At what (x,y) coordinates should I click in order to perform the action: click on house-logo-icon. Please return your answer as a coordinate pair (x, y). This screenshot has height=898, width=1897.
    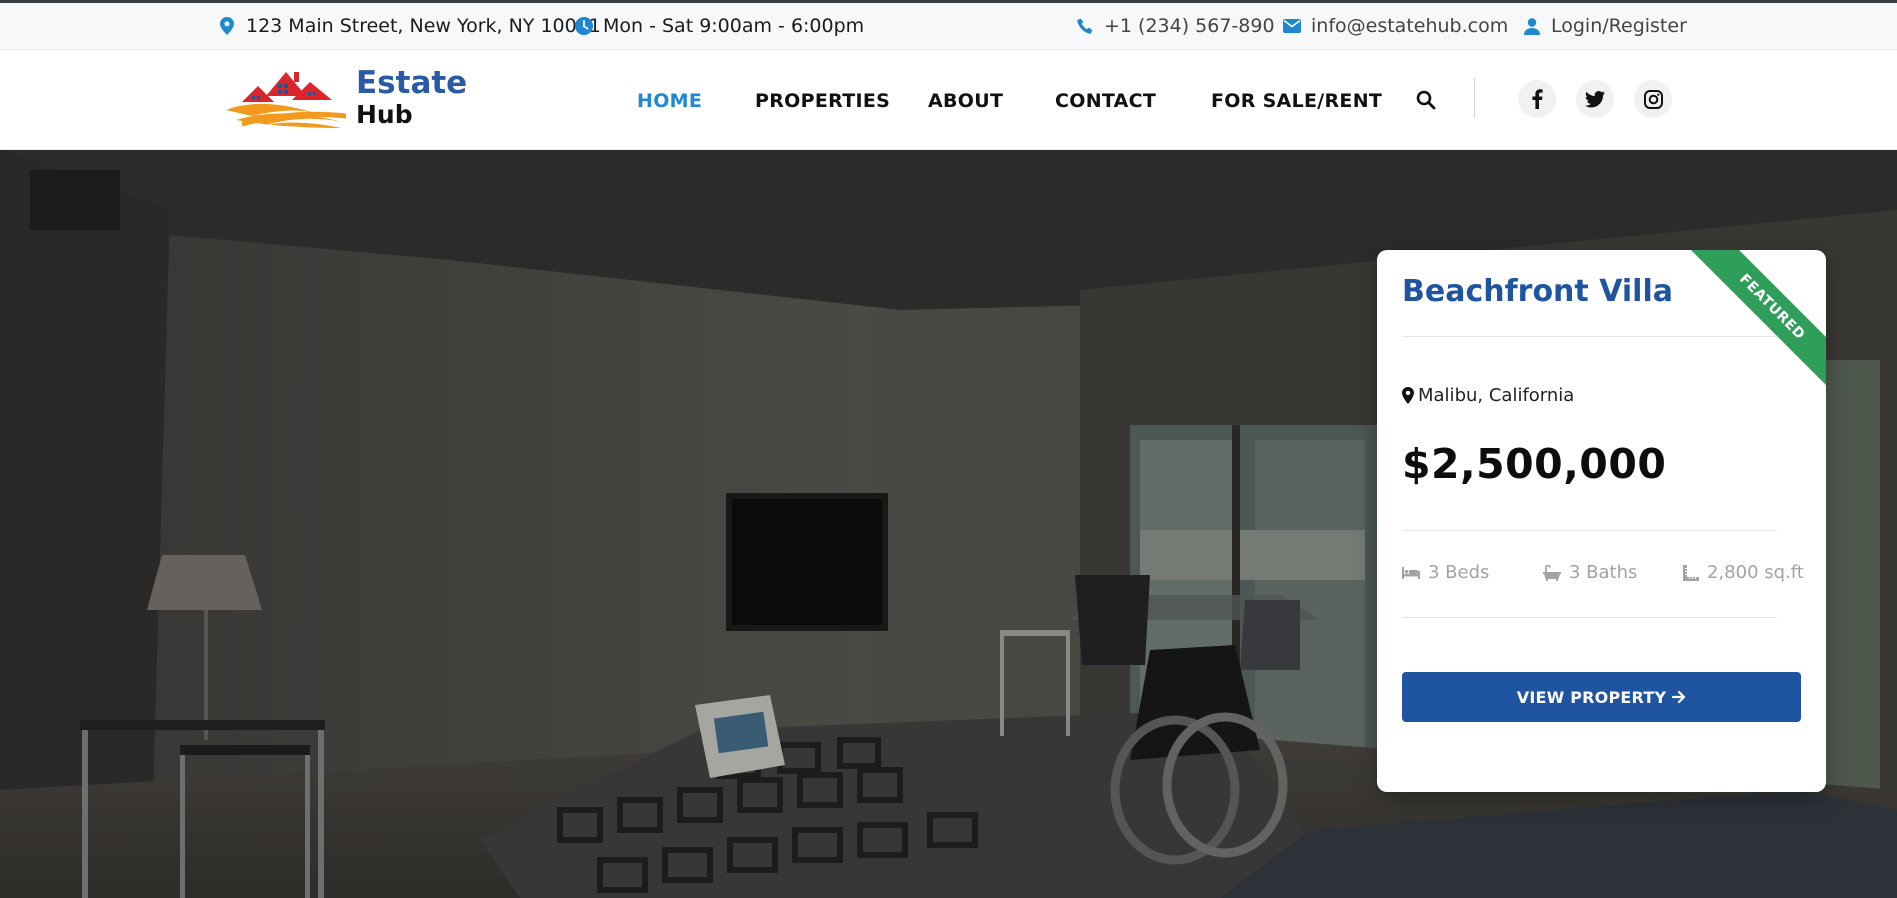
    Looking at the image, I should click on (286, 100).